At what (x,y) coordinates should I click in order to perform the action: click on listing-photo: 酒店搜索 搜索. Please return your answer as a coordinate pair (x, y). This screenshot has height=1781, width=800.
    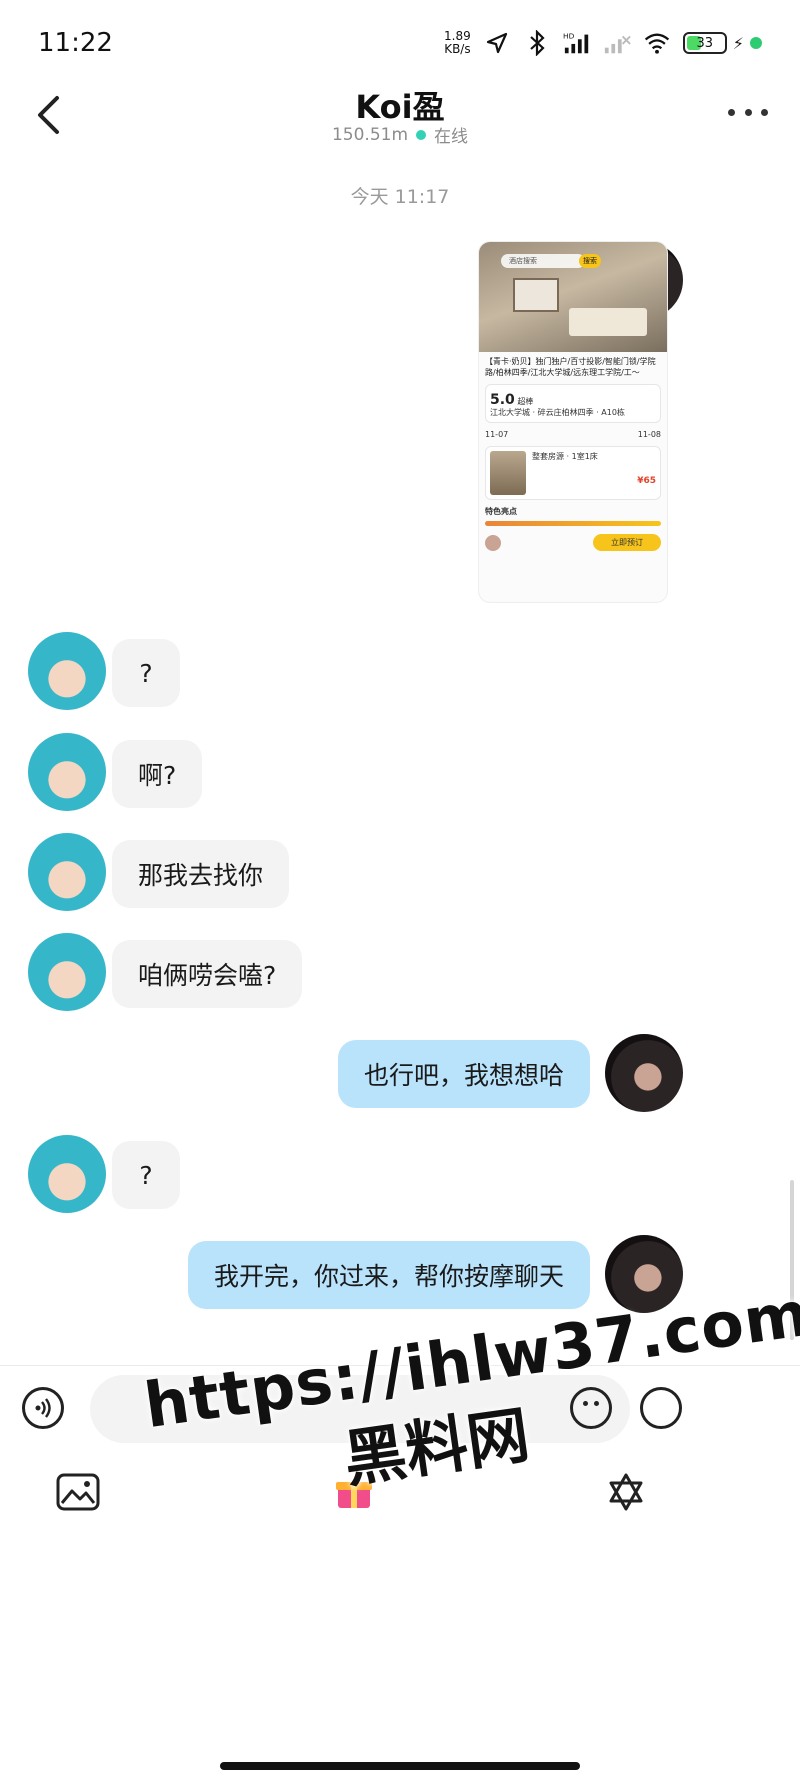
    Looking at the image, I should click on (573, 297).